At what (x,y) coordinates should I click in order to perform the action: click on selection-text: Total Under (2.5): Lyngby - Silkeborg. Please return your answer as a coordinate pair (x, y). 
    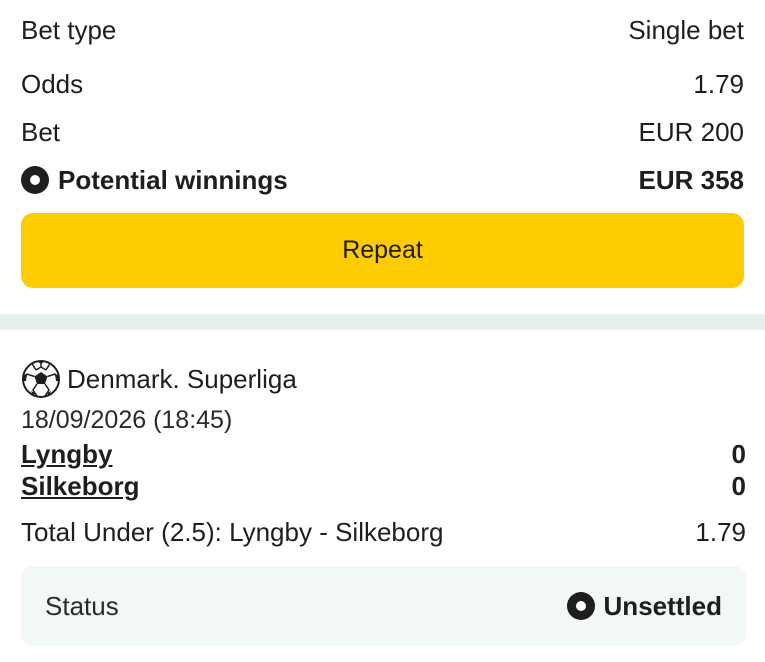
    Looking at the image, I should click on (232, 532).